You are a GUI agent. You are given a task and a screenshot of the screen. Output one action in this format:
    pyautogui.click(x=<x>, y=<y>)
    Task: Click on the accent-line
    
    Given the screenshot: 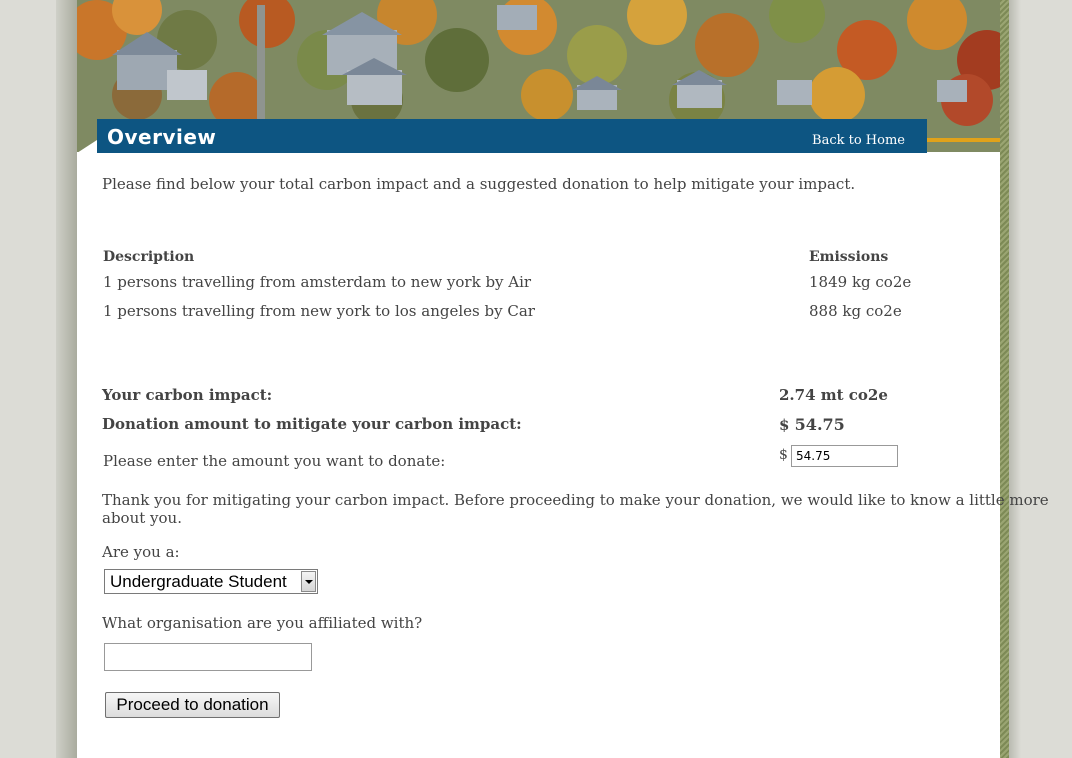 What is the action you would take?
    pyautogui.click(x=963, y=140)
    